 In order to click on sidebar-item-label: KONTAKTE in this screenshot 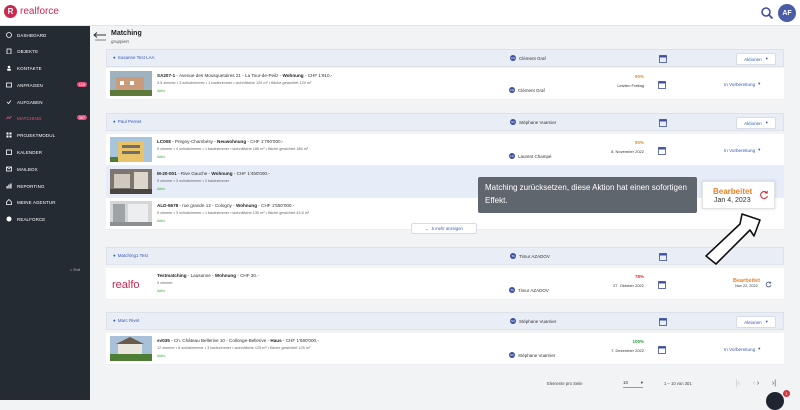, I will do `click(29, 68)`.